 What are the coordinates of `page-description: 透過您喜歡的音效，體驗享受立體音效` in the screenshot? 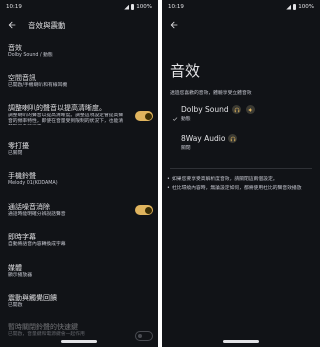 It's located at (211, 93).